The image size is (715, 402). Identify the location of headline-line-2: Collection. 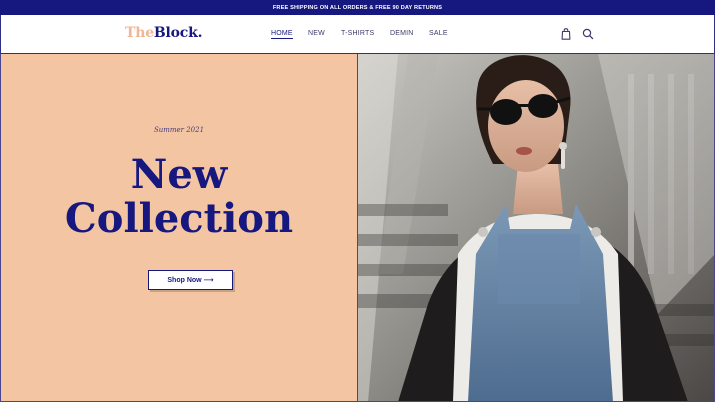
(179, 218).